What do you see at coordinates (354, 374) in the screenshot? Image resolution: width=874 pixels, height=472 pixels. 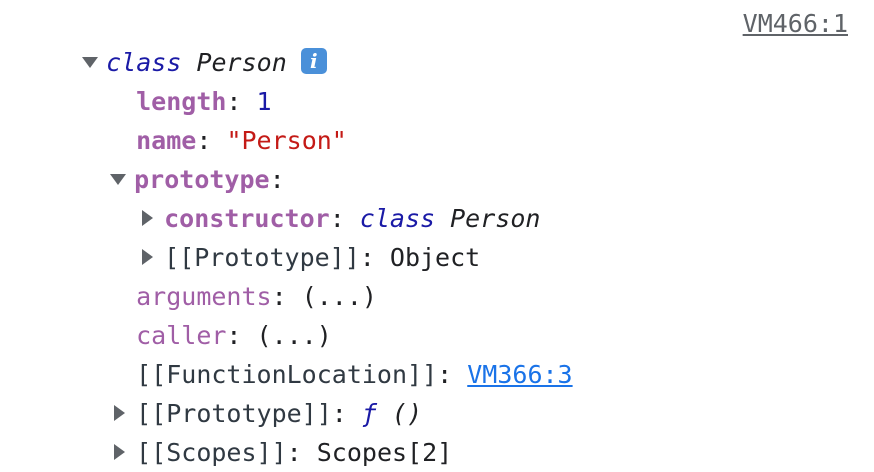 I see `property-function-location: [[FunctionLocation]]: VM366:3` at bounding box center [354, 374].